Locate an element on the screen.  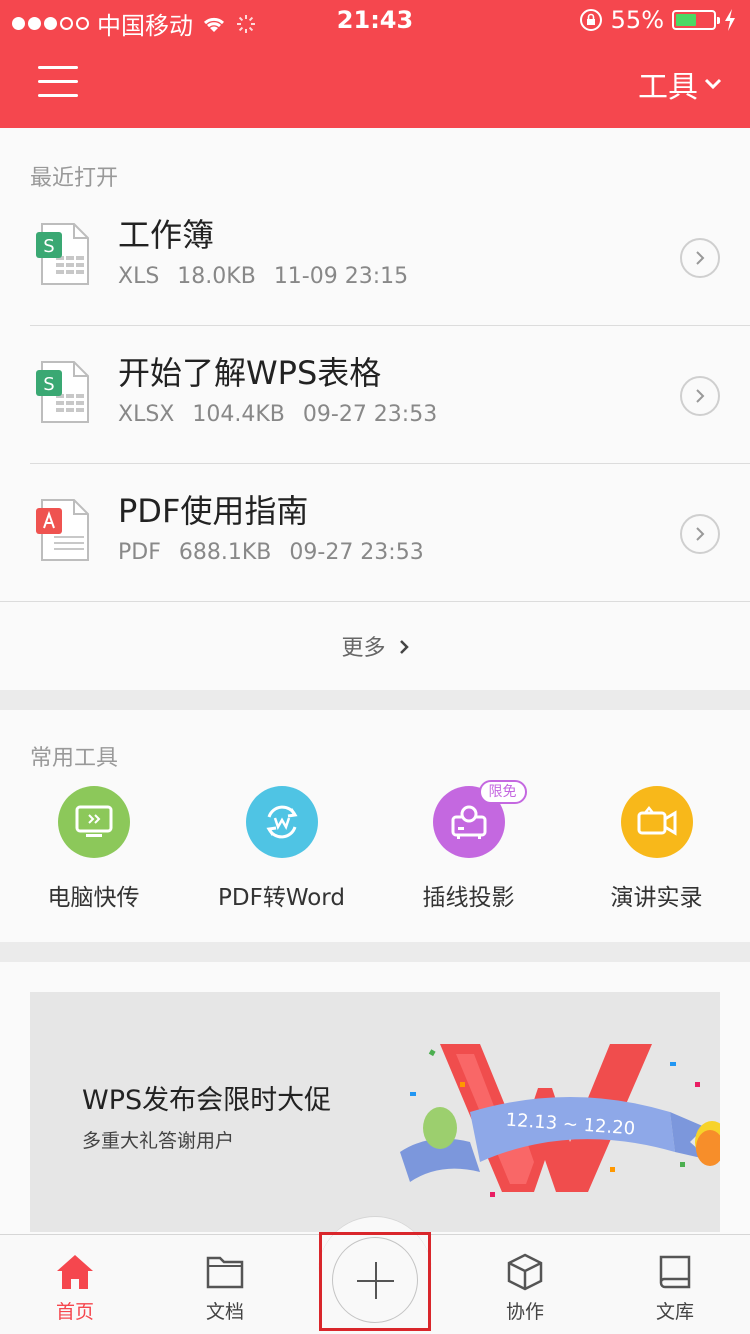
tab-documents: 文档 is located at coordinates (225, 1284).